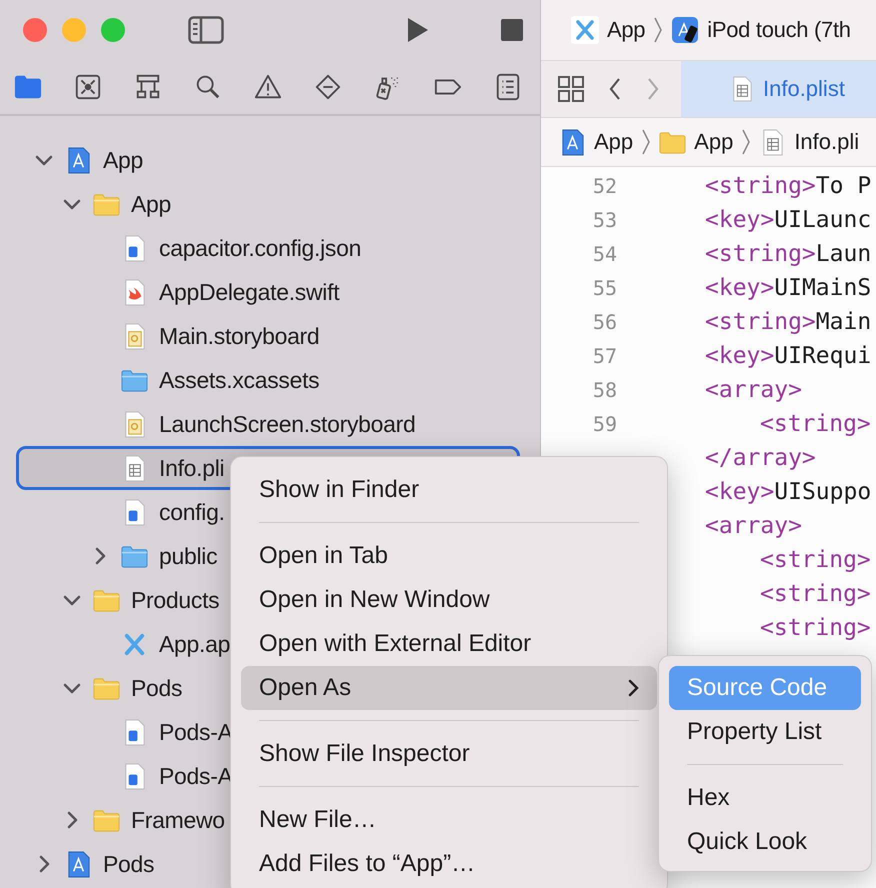 This screenshot has width=876, height=888. What do you see at coordinates (788, 186) in the screenshot?
I see `code-line: <string>To P` at bounding box center [788, 186].